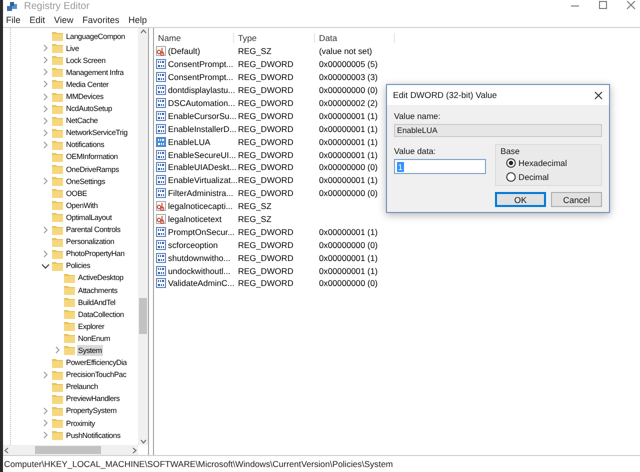  Describe the element at coordinates (193, 245) in the screenshot. I see `value-name: scforceoption` at that location.